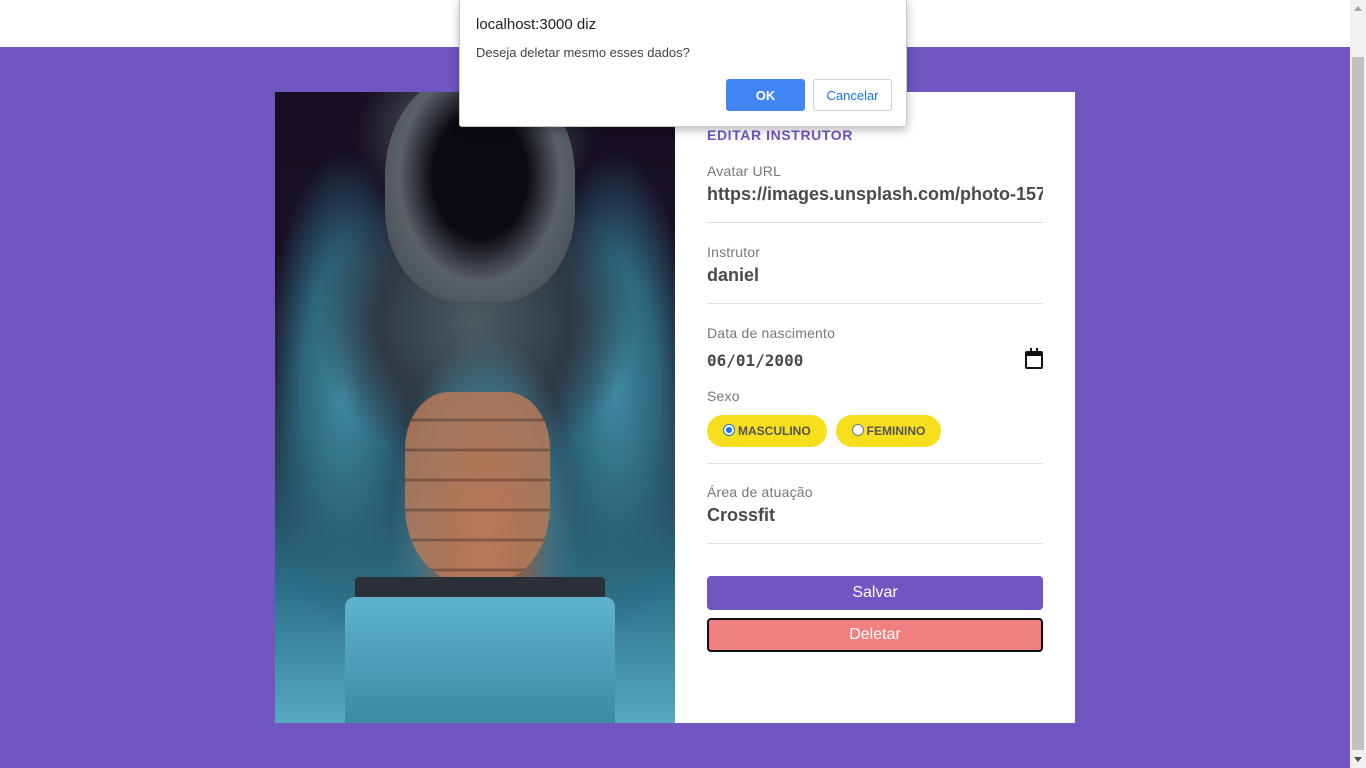  Describe the element at coordinates (723, 396) in the screenshot. I see `gender-label: Sexo` at that location.